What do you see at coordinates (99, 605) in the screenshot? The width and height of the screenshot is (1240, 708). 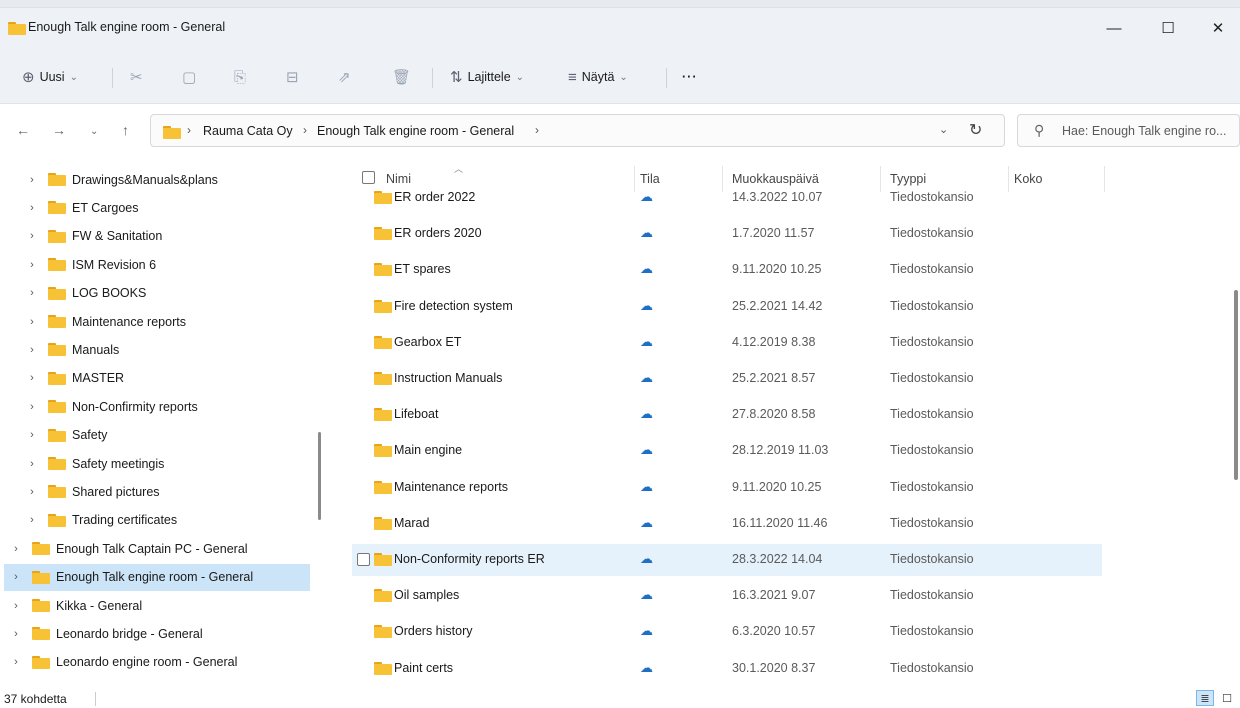 I see `sidebar-item-label: Kikka - General` at bounding box center [99, 605].